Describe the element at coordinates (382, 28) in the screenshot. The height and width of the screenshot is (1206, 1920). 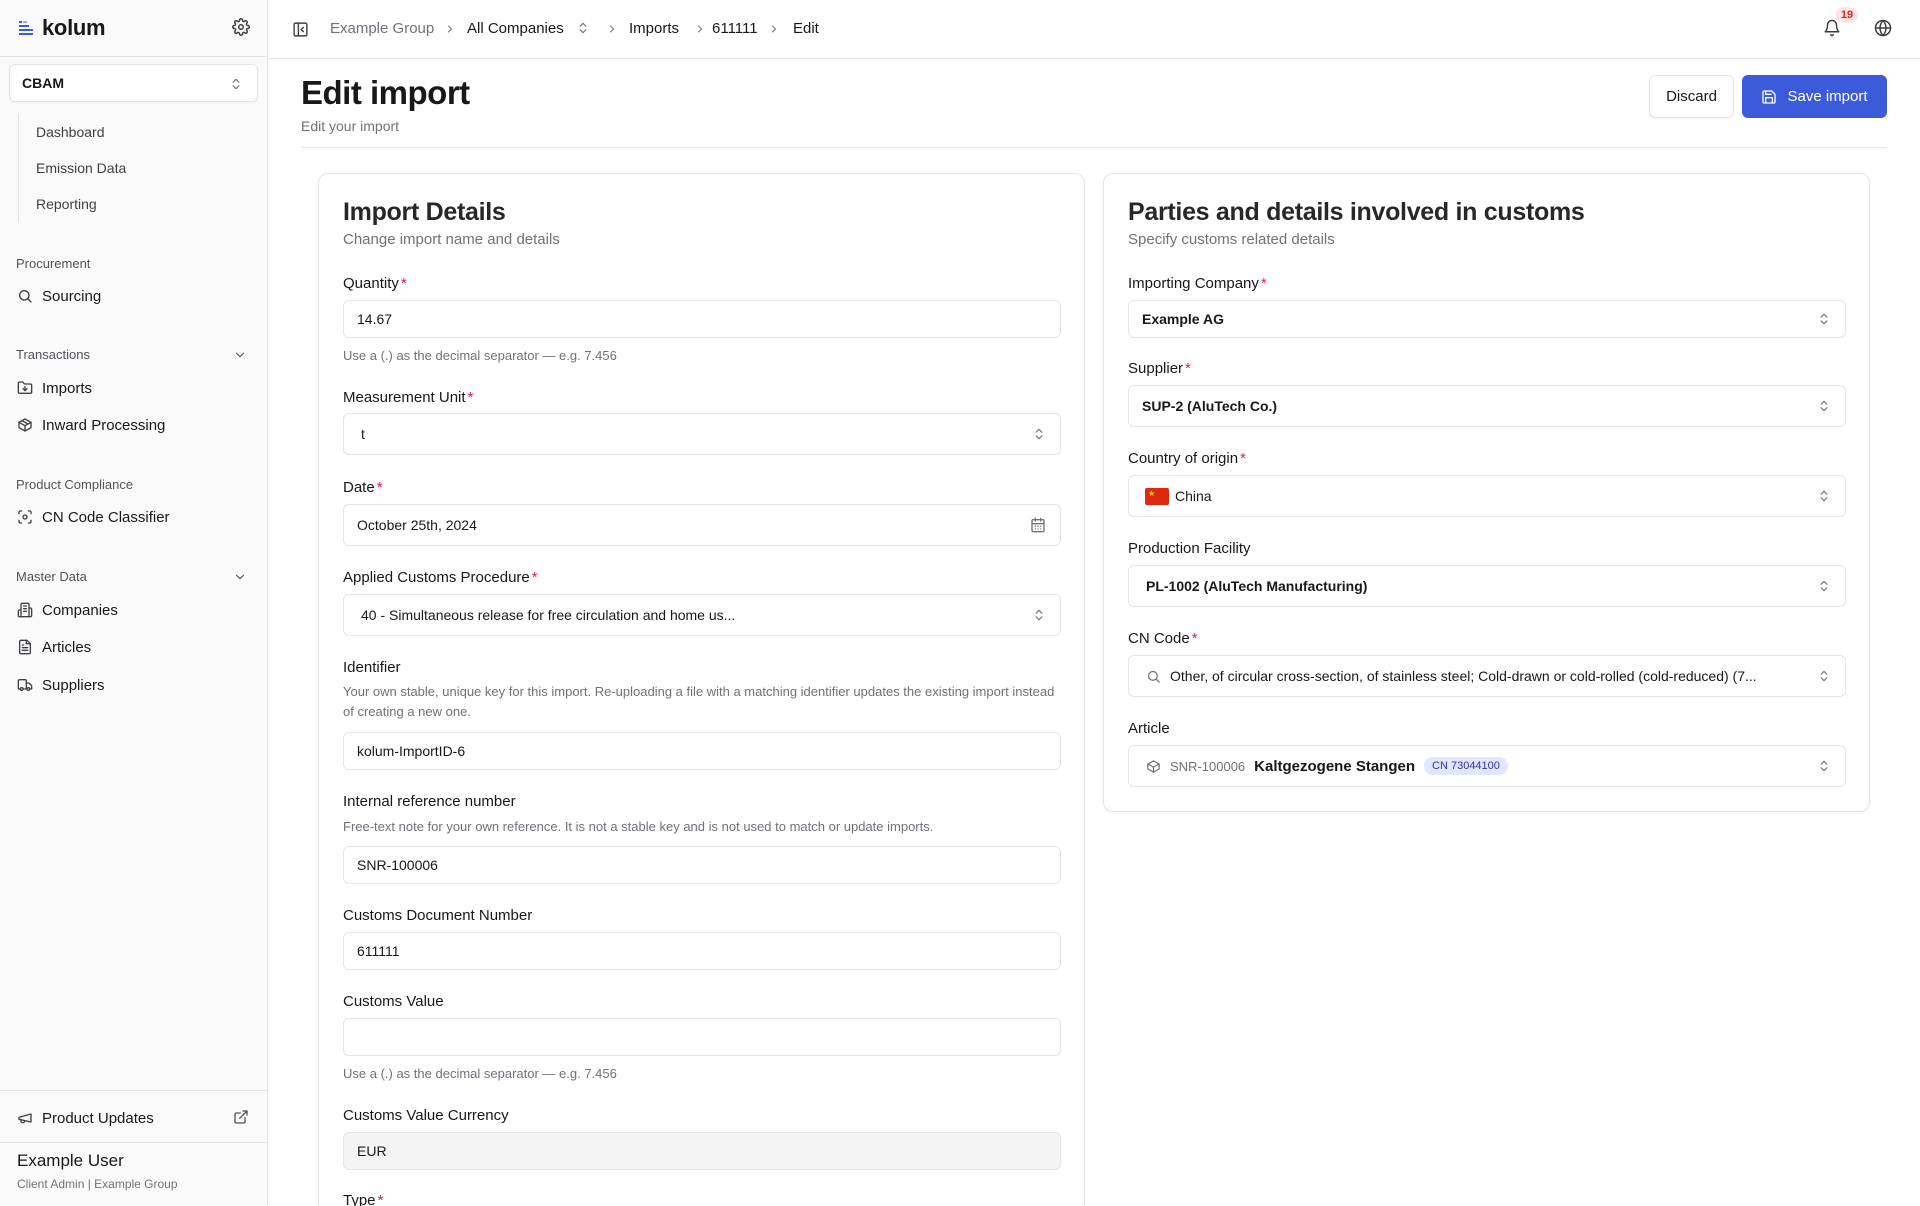
I see `breadcrumb-group: Example Group` at that location.